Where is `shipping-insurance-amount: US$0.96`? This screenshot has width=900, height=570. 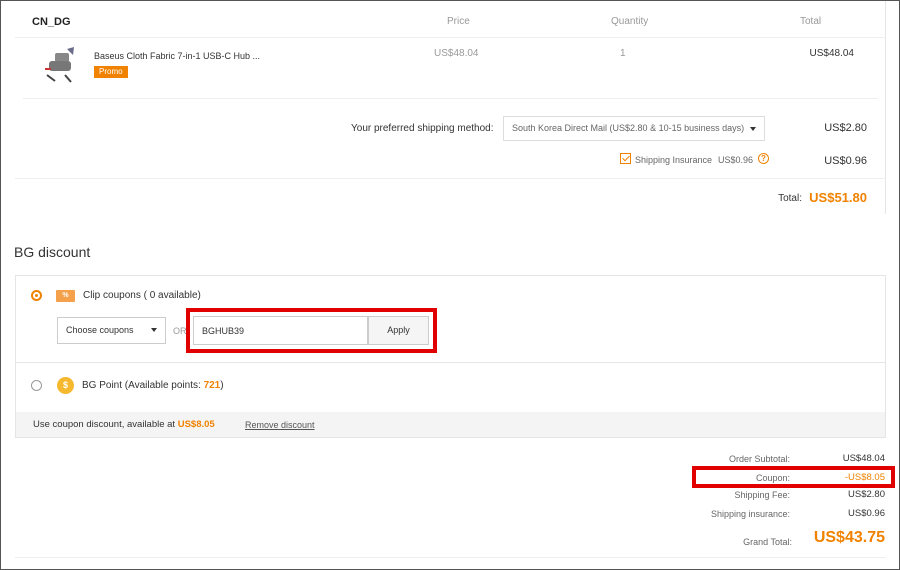 shipping-insurance-amount: US$0.96 is located at coordinates (736, 160).